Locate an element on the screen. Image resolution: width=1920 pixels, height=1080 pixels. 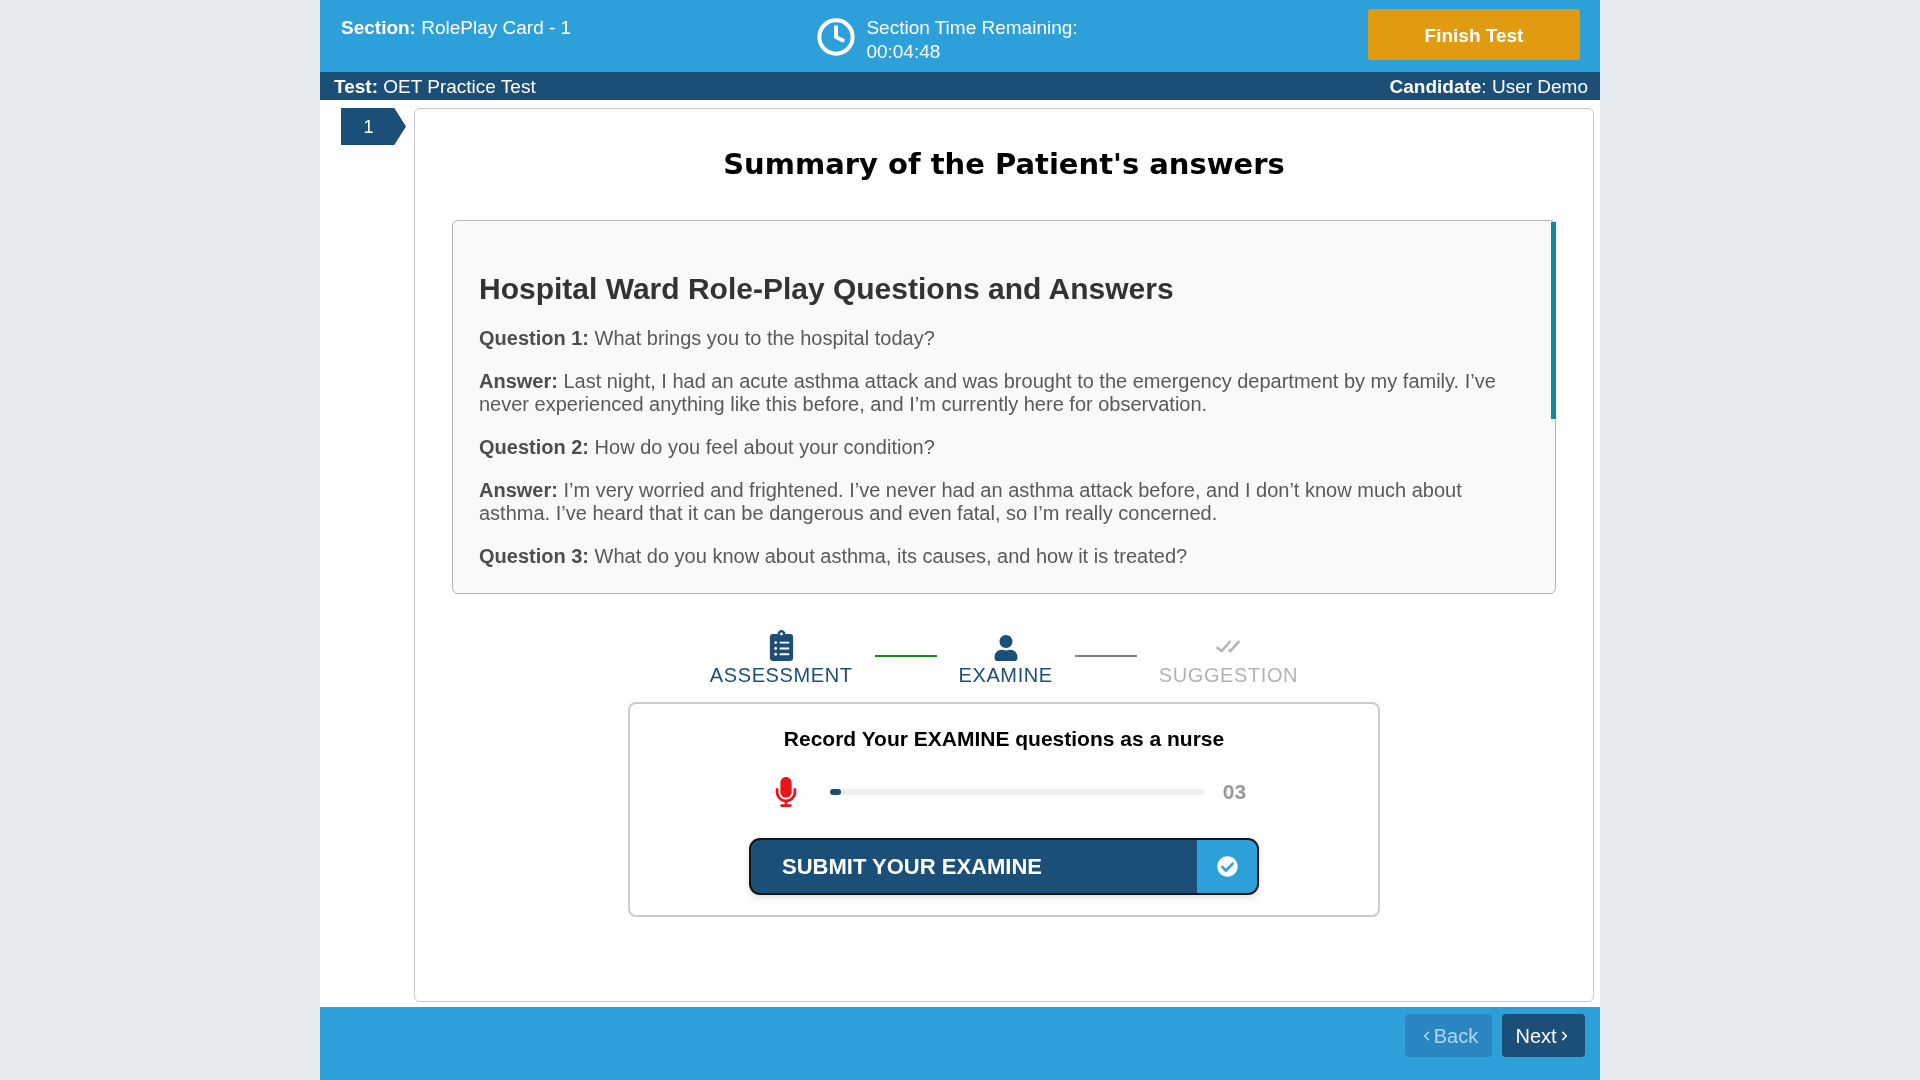
scrollbar-thumb is located at coordinates (1553, 320).